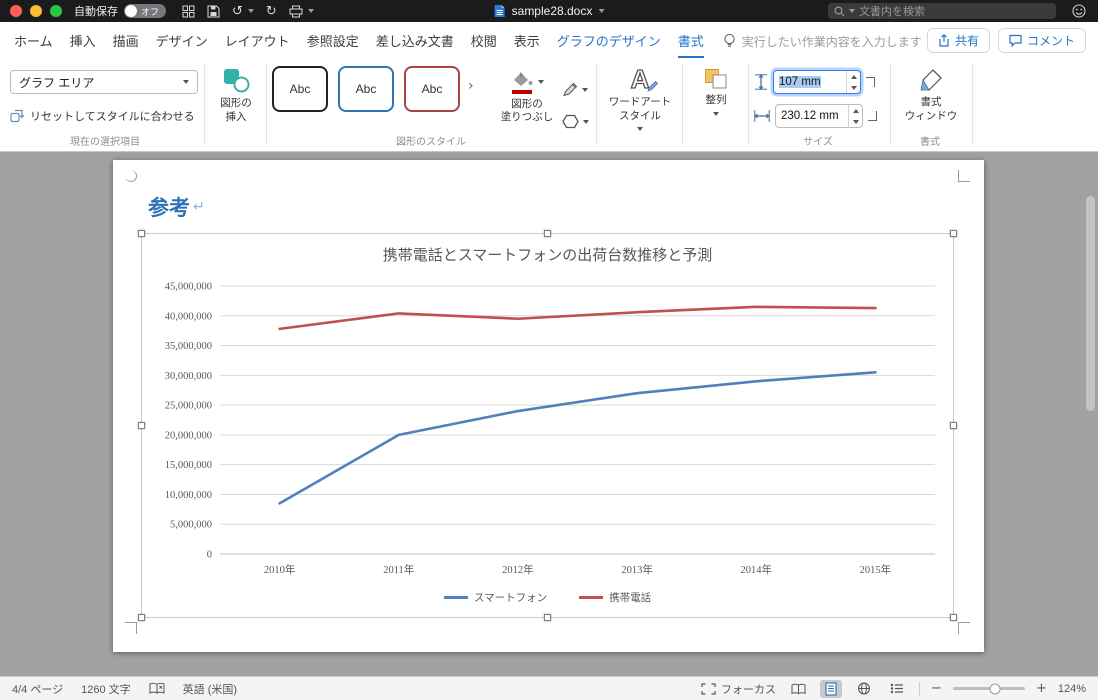 The height and width of the screenshot is (700, 1098). Describe the element at coordinates (810, 116) in the screenshot. I see `shape-width-value: 230.12 mm` at that location.